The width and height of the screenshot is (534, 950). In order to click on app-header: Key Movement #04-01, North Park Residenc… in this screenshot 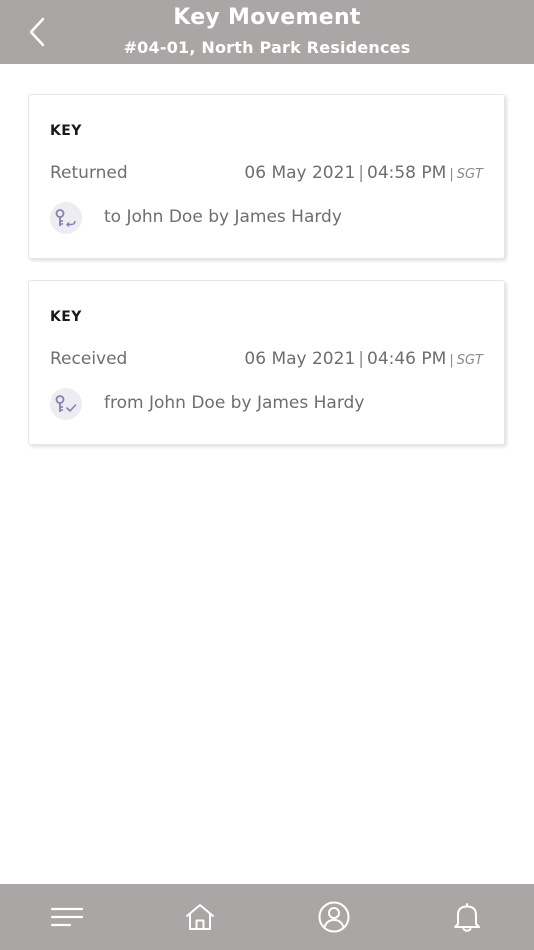, I will do `click(267, 32)`.